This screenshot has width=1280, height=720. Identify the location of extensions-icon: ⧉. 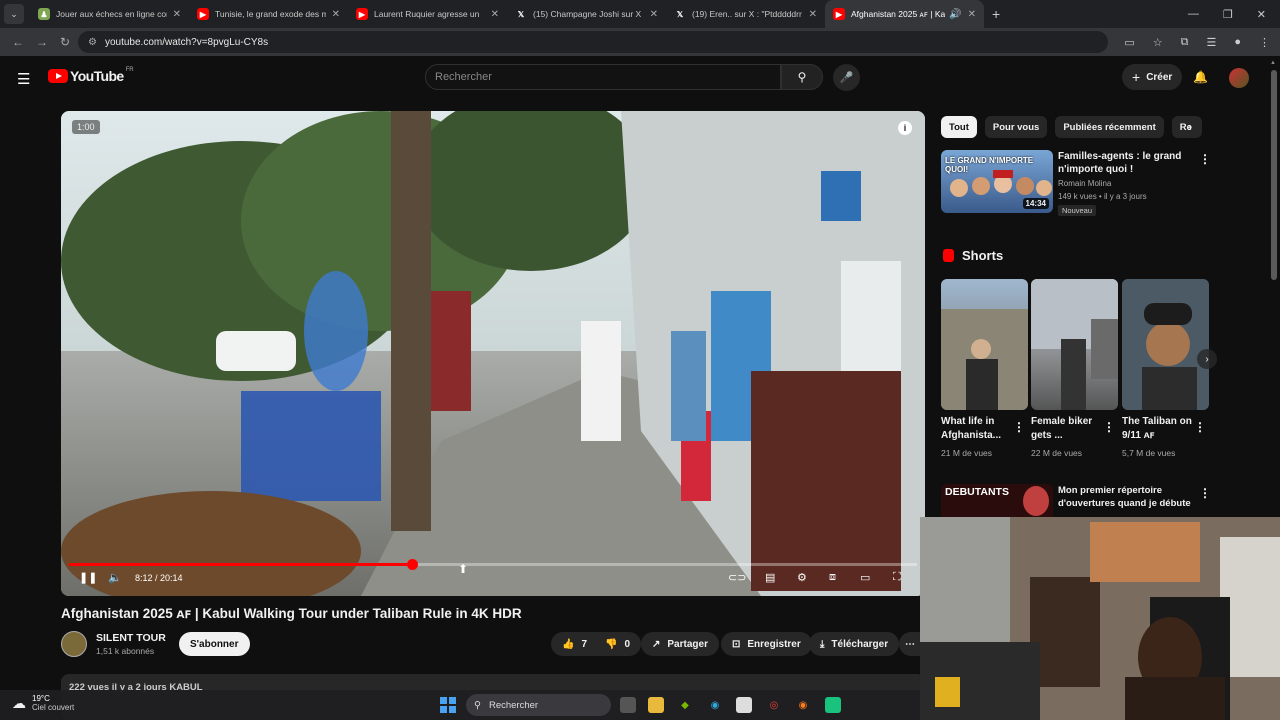
(1185, 42).